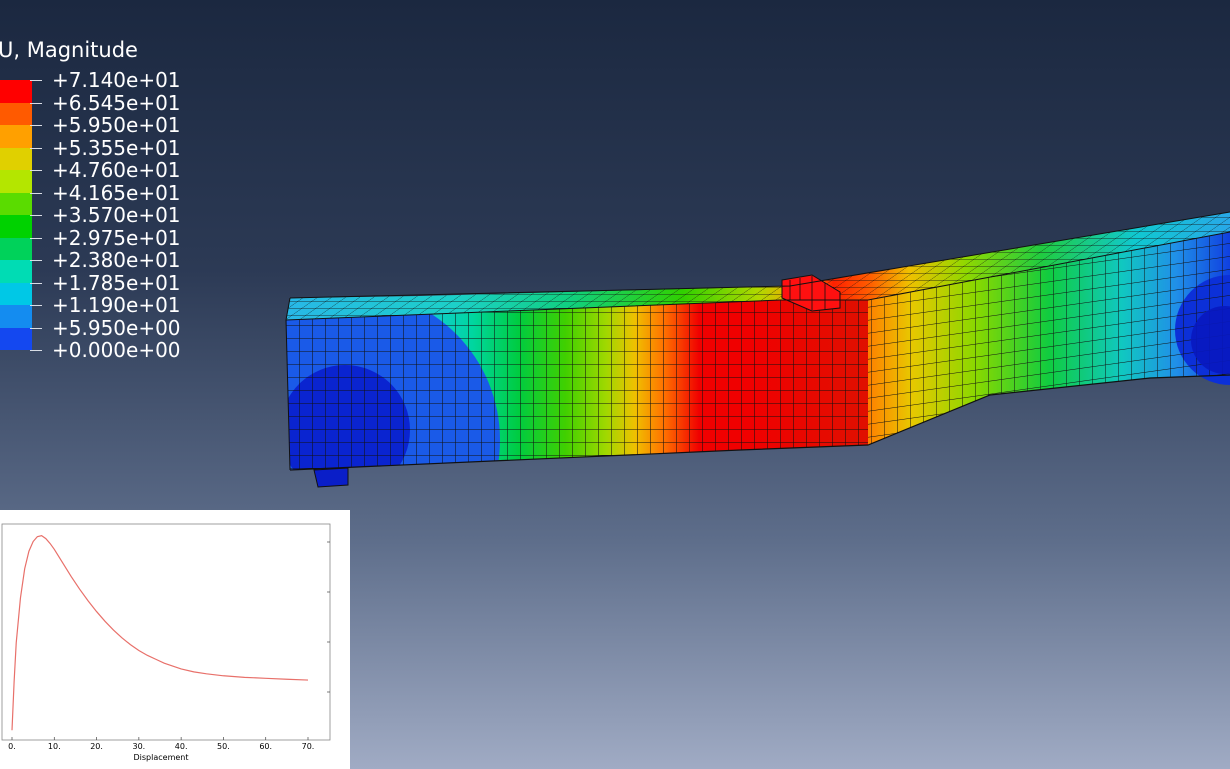 Image resolution: width=1230 pixels, height=769 pixels. I want to click on legend-label: +6.545e+01, so click(116, 102).